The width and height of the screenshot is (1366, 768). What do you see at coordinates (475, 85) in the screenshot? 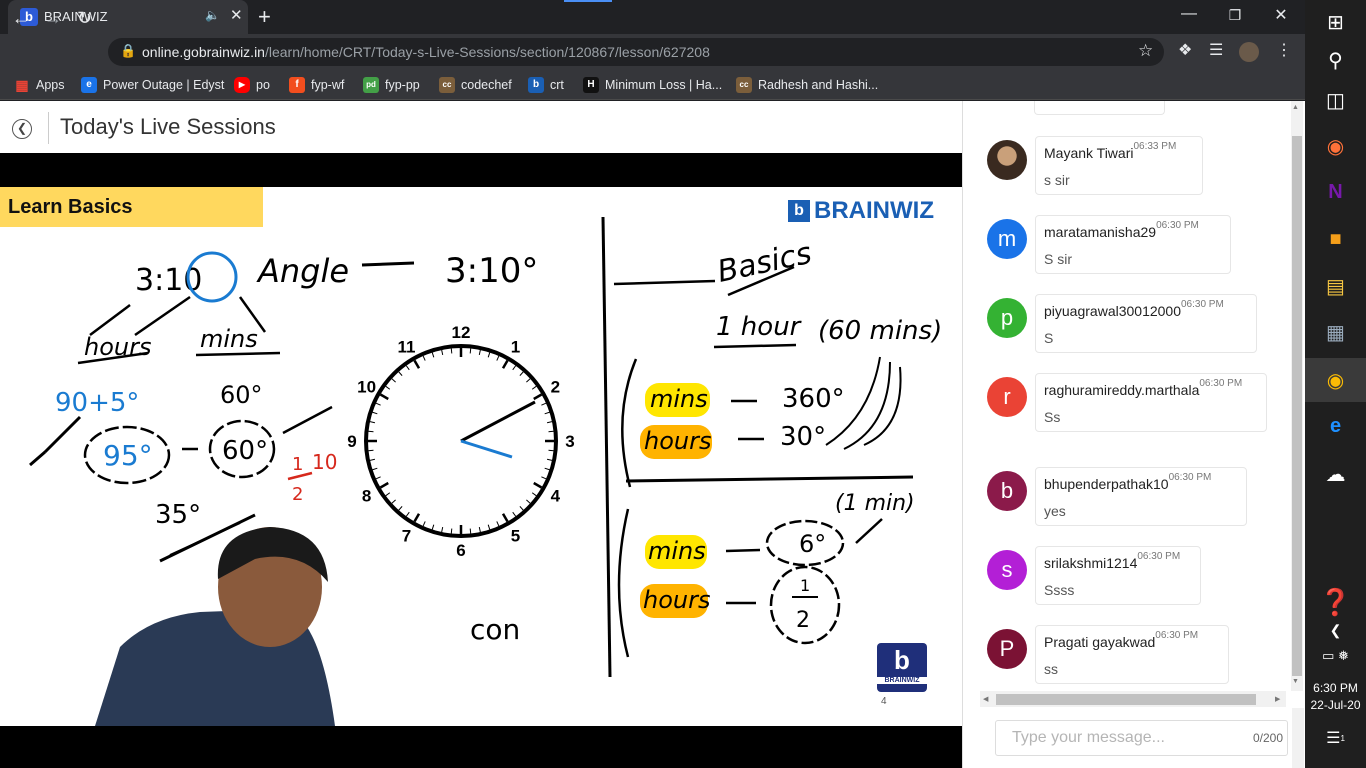
I see `bookmark-codechef: cc codechef` at bounding box center [475, 85].